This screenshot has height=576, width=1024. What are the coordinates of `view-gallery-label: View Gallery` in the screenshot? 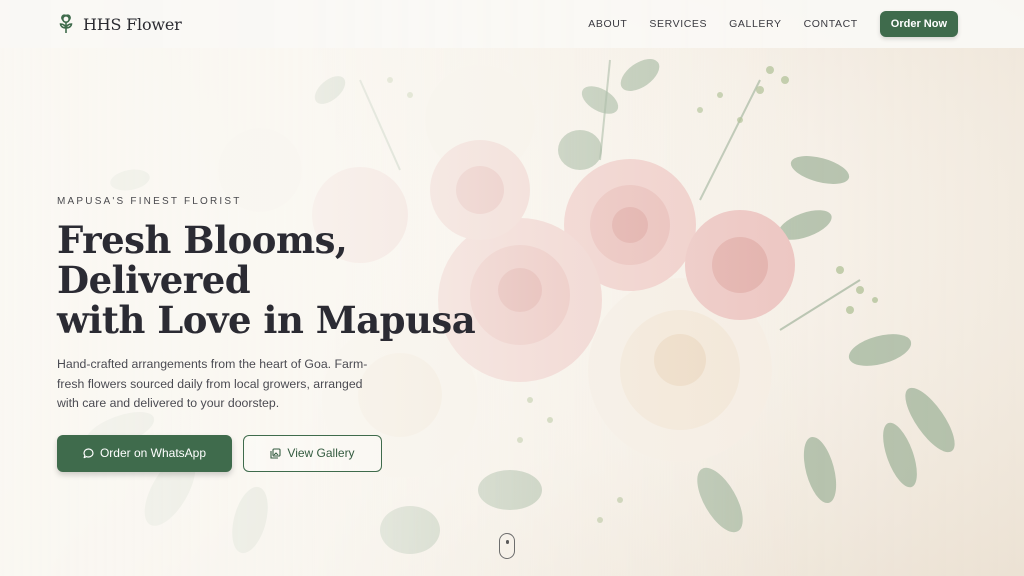 It's located at (321, 453).